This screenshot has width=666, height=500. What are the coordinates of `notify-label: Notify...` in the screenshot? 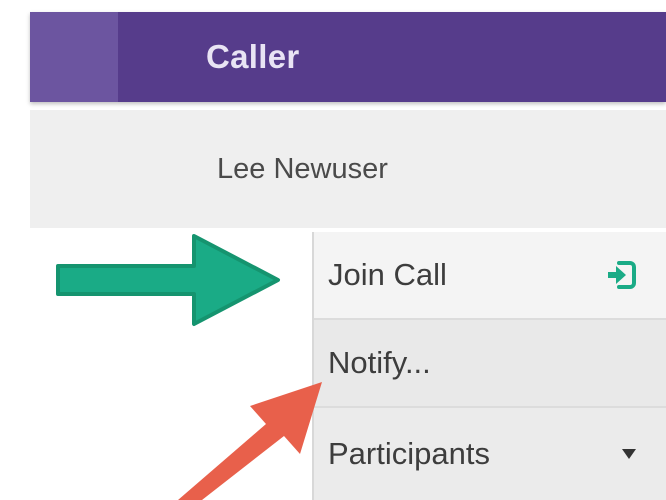 It's located at (379, 362).